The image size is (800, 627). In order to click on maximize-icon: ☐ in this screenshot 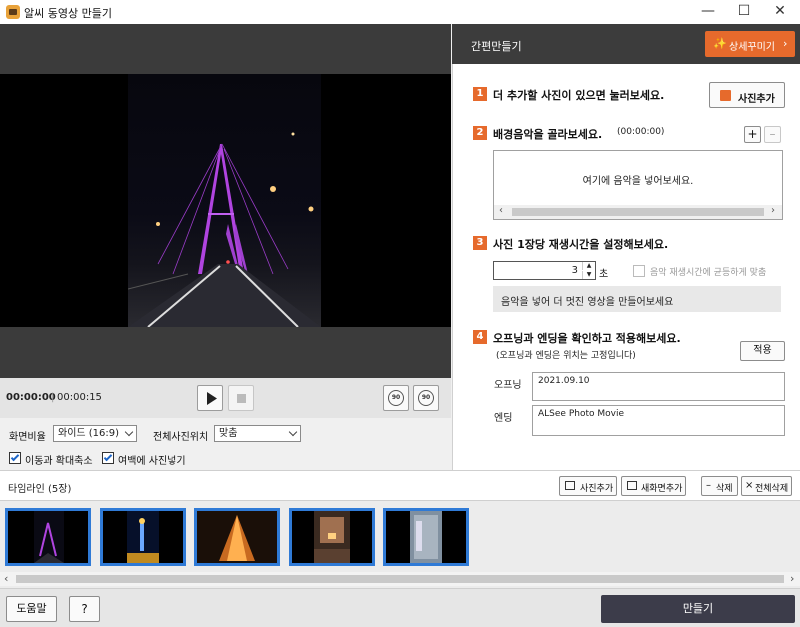, I will do `click(744, 12)`.